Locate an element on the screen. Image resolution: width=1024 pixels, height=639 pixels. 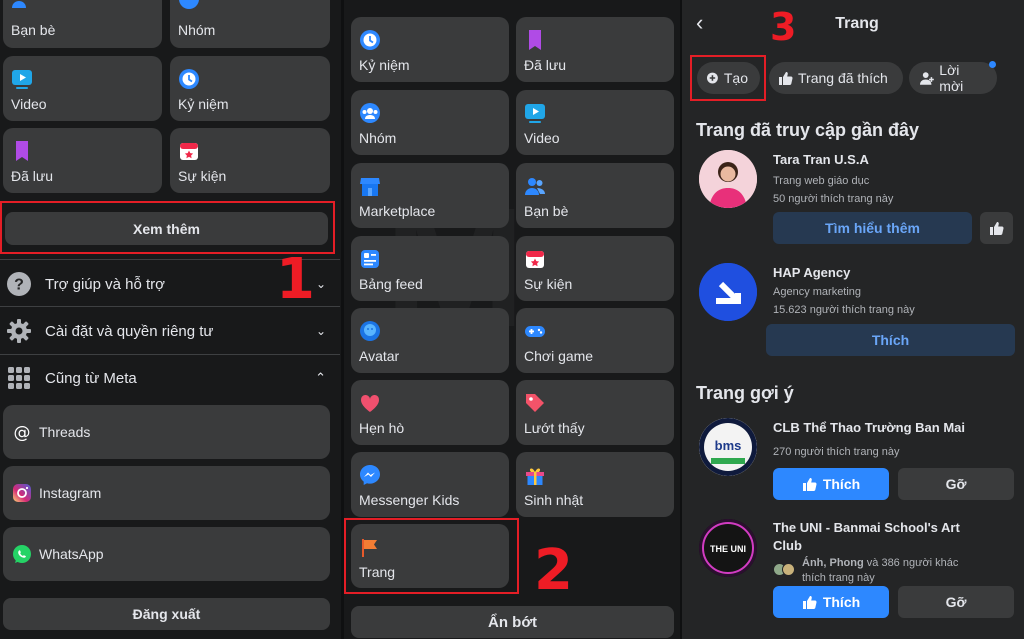
liked-pages-label: Trang đã thích is located at coordinates (843, 78).